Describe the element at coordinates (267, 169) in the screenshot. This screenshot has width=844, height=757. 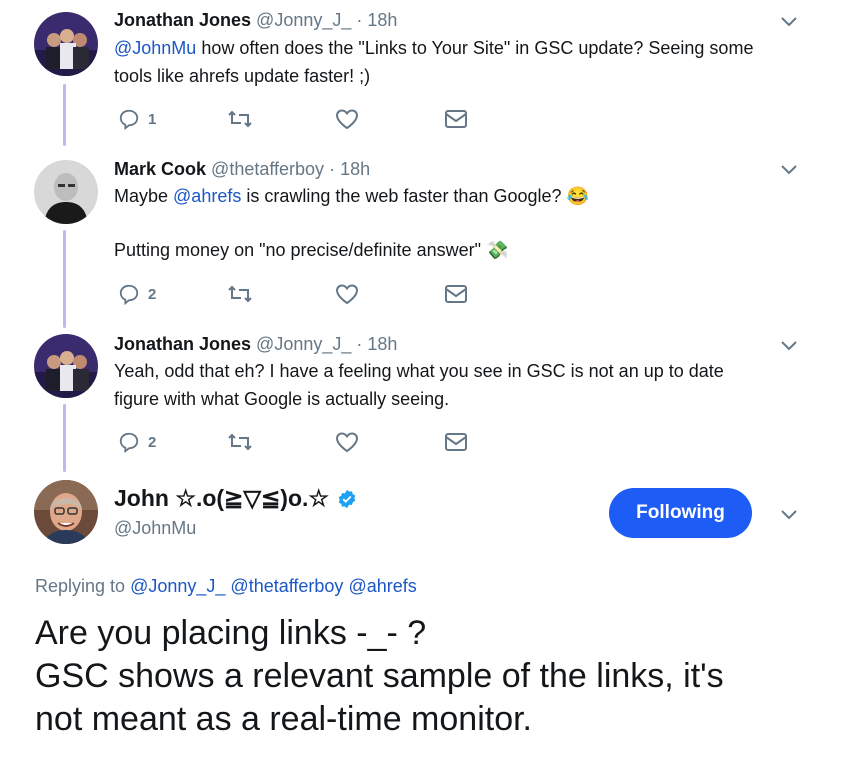
I see `author-handle: @thetafferboy` at that location.